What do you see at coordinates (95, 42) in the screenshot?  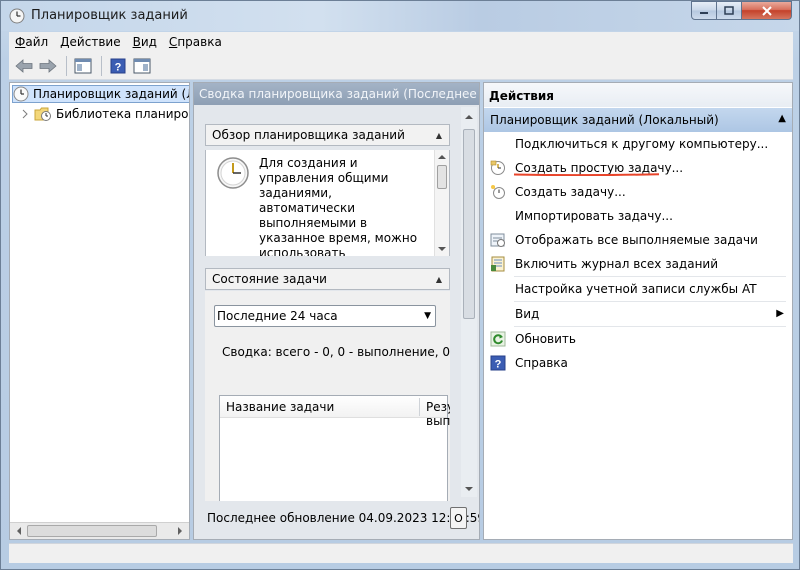 I see `menu-action-label: ействие` at bounding box center [95, 42].